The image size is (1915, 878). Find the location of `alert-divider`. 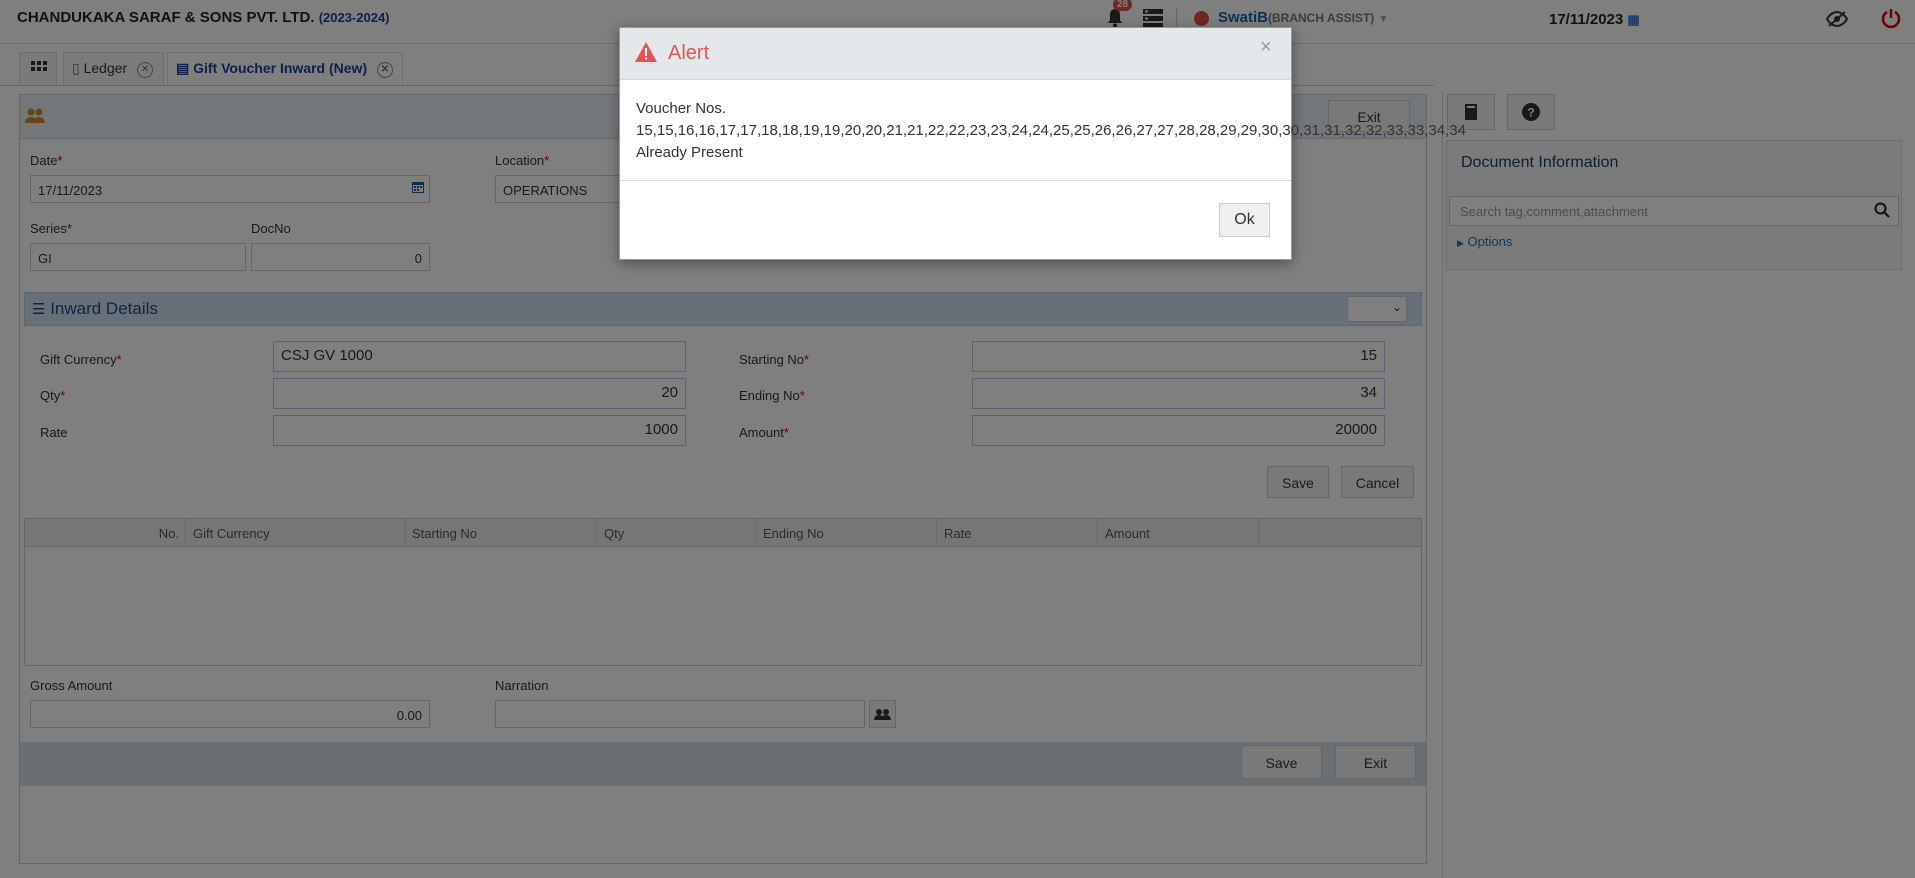

alert-divider is located at coordinates (955, 180).